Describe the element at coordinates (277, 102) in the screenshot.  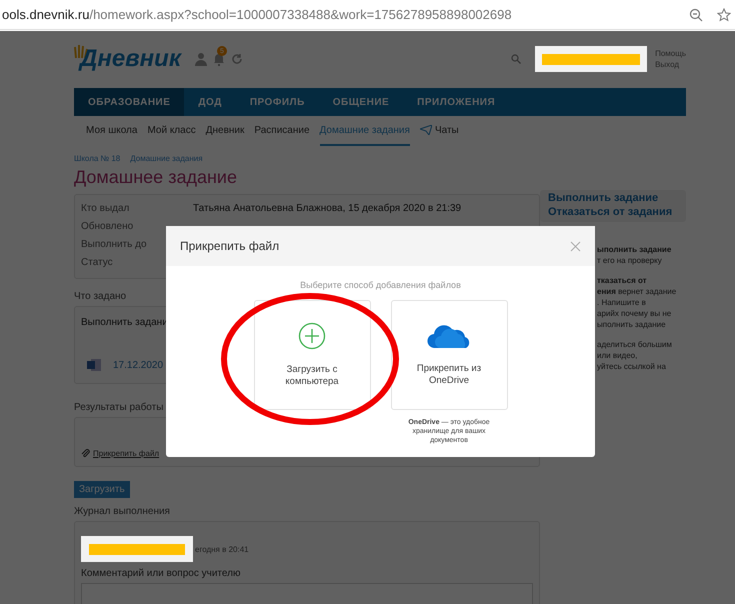
I see `nav-tab: ПРОФИЛЬ` at that location.